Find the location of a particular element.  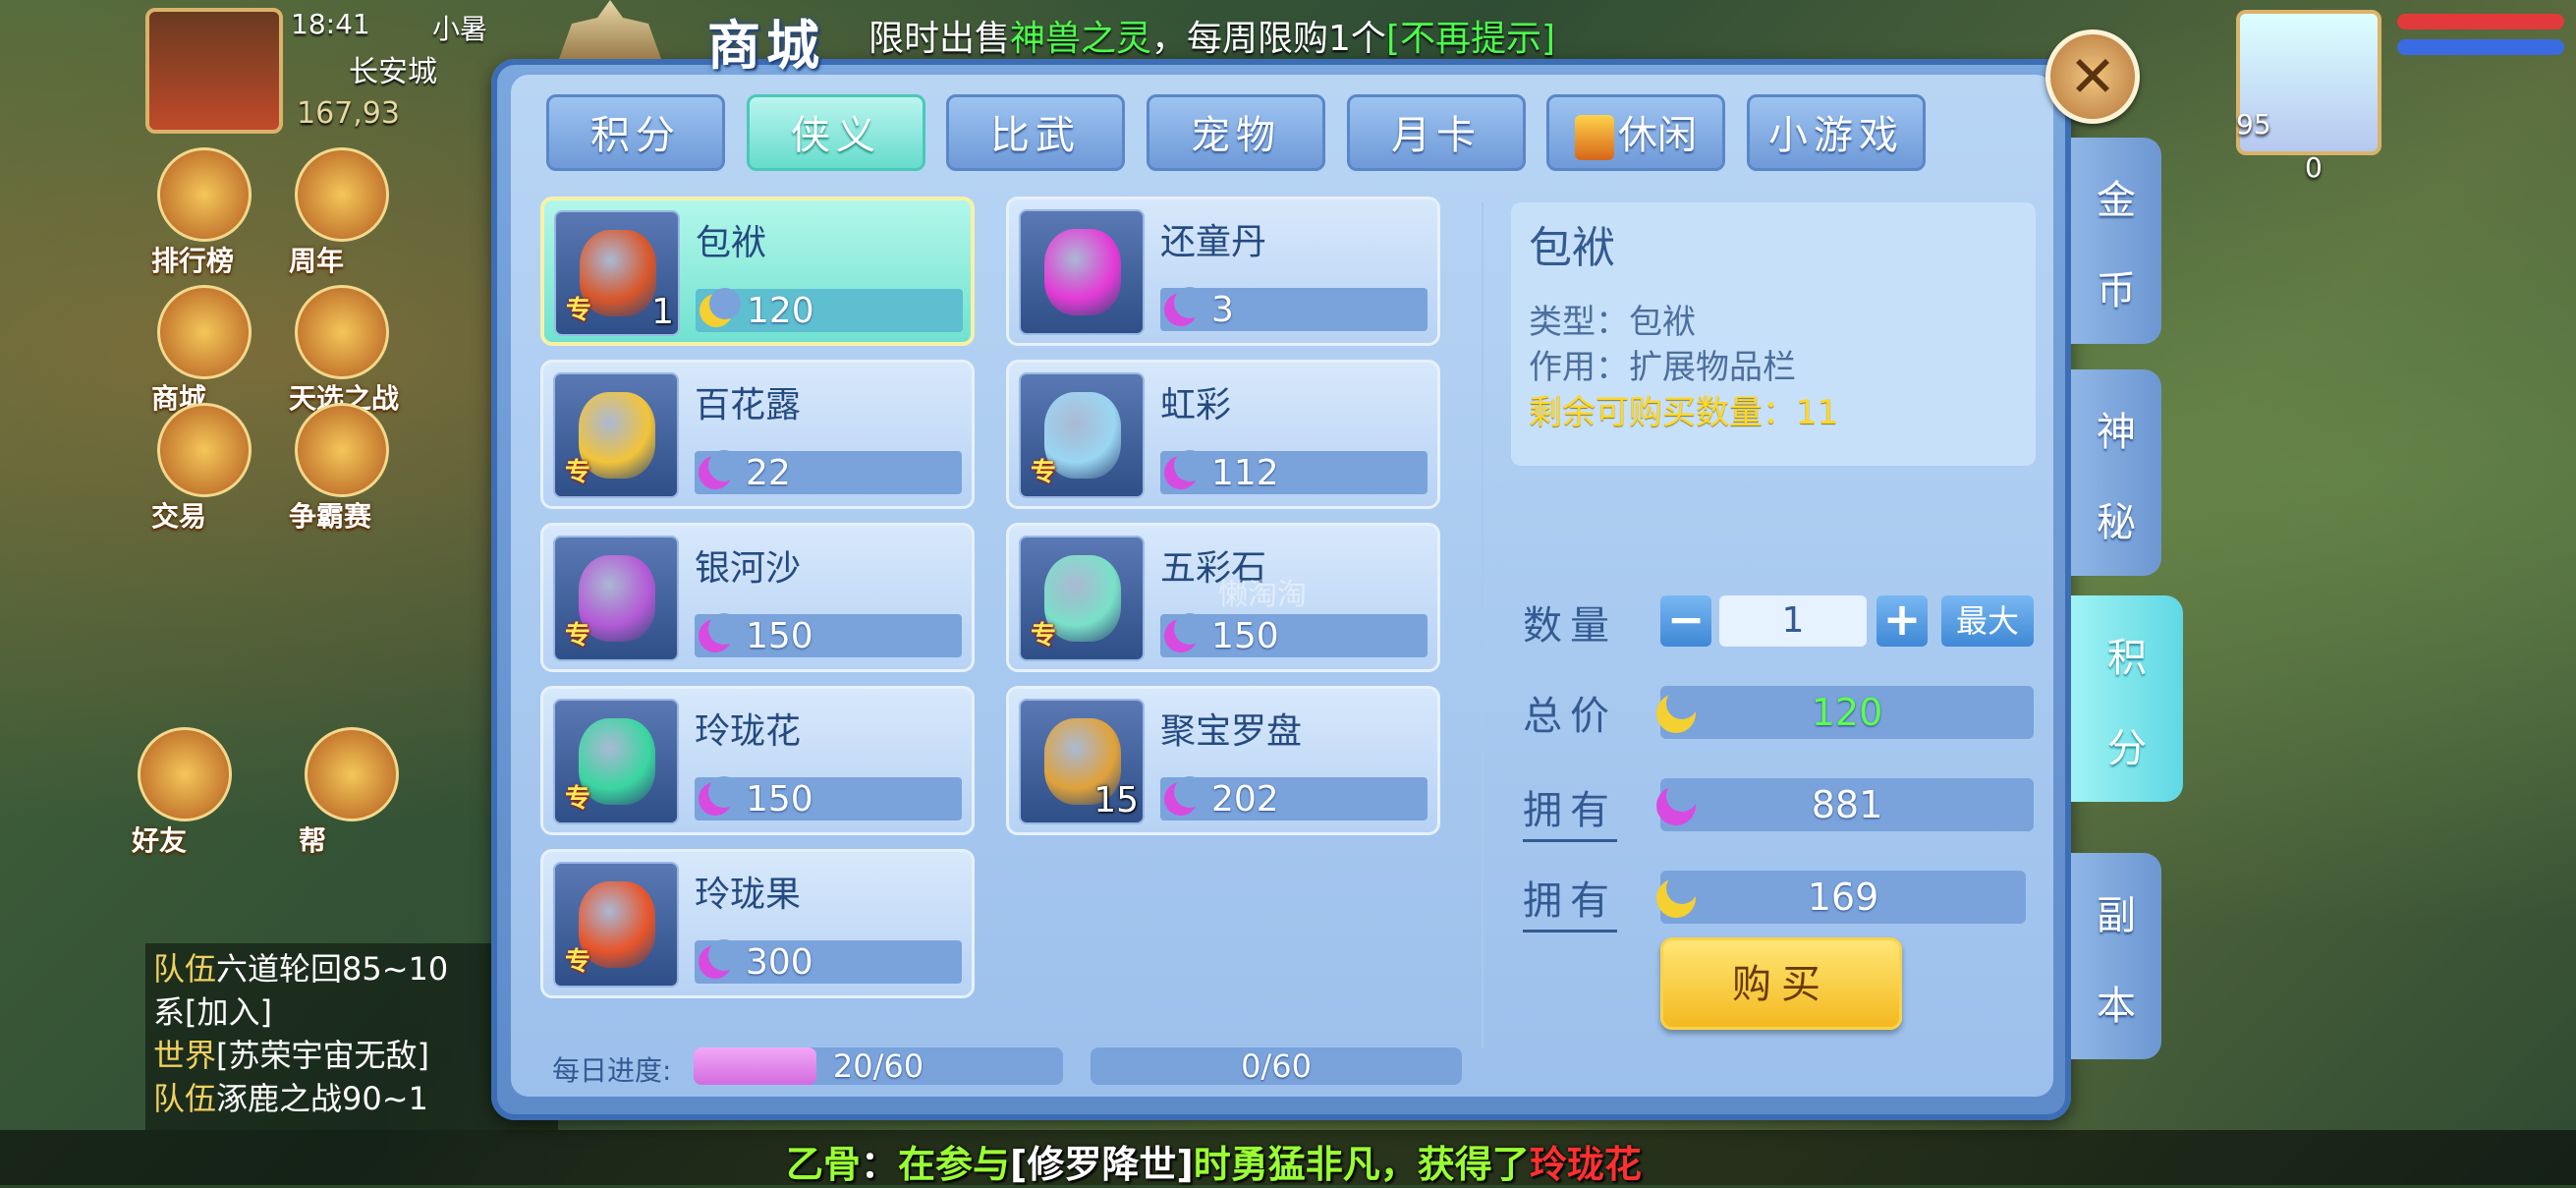

side-tab-1: 神秘 is located at coordinates (2116, 472).